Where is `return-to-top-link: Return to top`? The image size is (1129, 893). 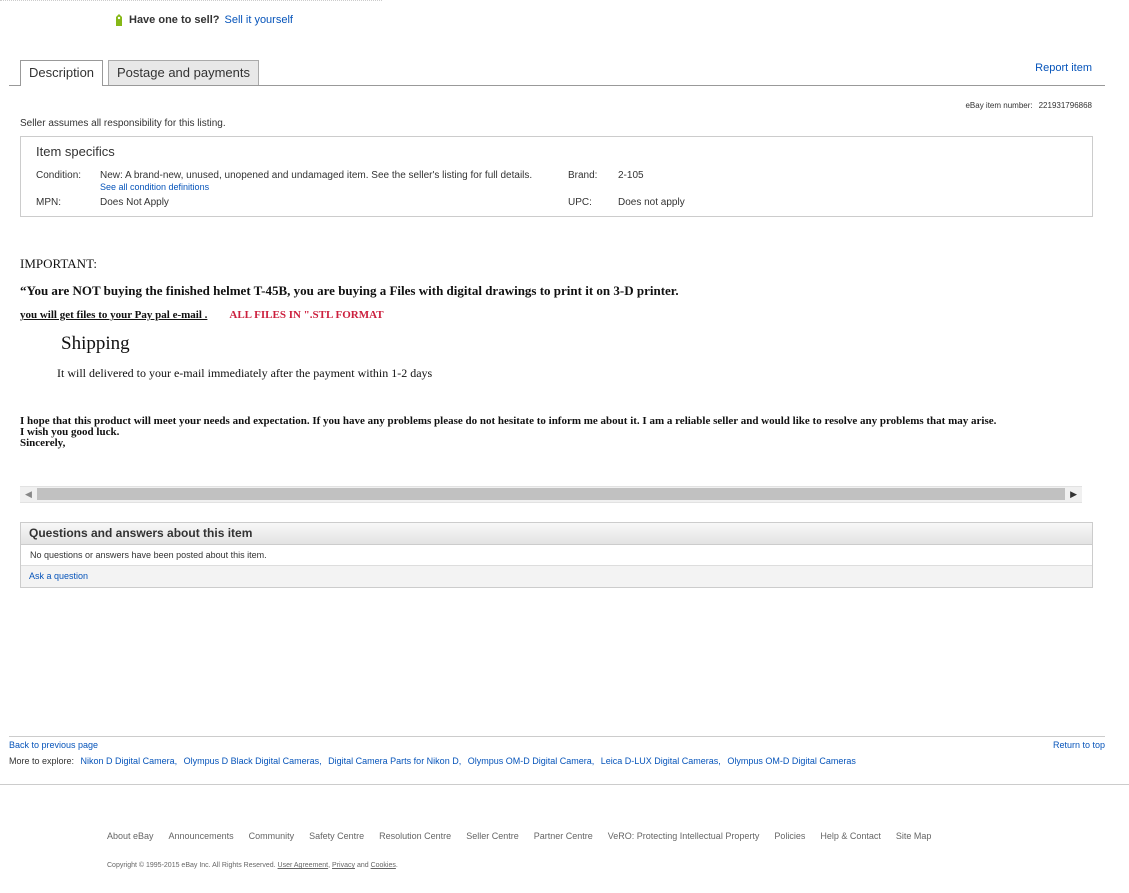
return-to-top-link: Return to top is located at coordinates (1079, 745).